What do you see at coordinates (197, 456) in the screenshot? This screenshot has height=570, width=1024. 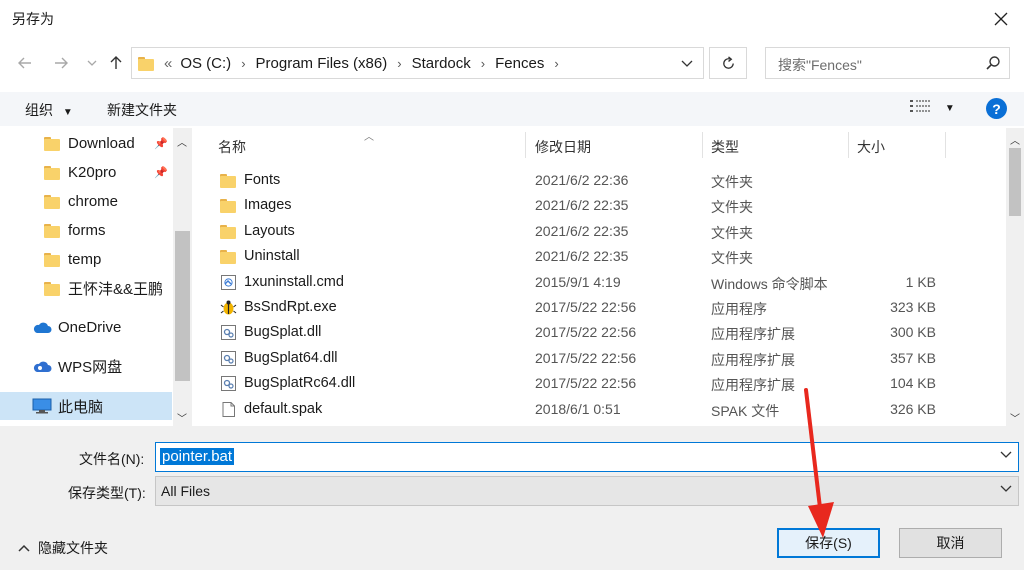 I see `filename-value: pointer.bat` at bounding box center [197, 456].